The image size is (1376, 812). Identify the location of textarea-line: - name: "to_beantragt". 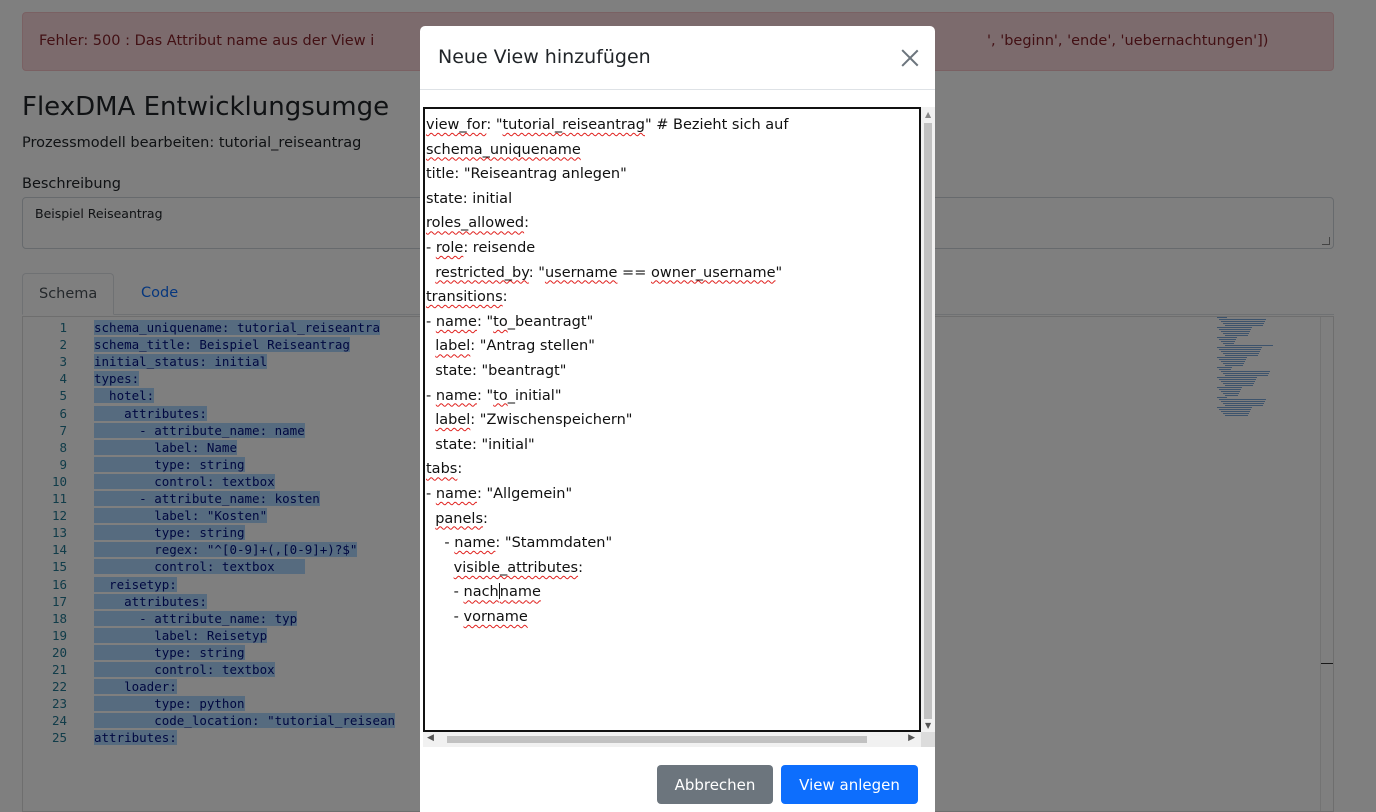
(509, 322).